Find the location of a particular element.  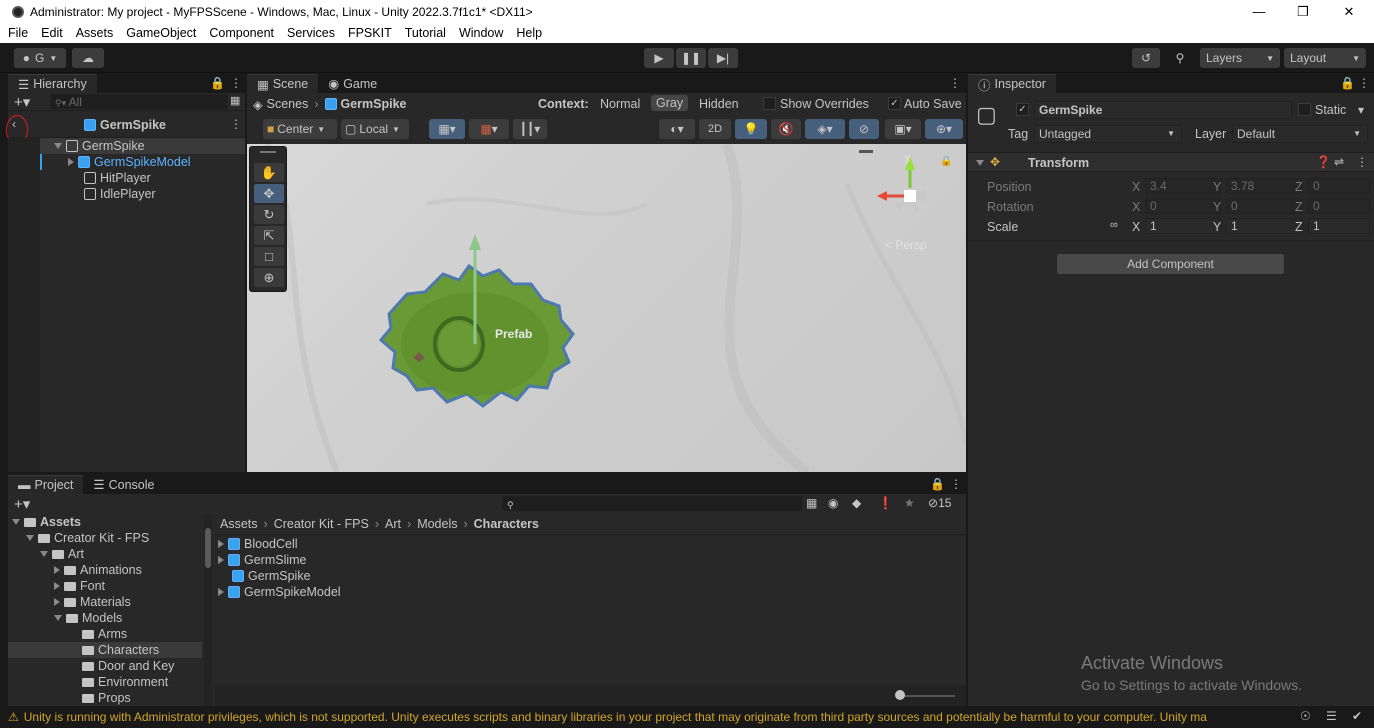

scale-y-field: 1 is located at coordinates (1264, 226).